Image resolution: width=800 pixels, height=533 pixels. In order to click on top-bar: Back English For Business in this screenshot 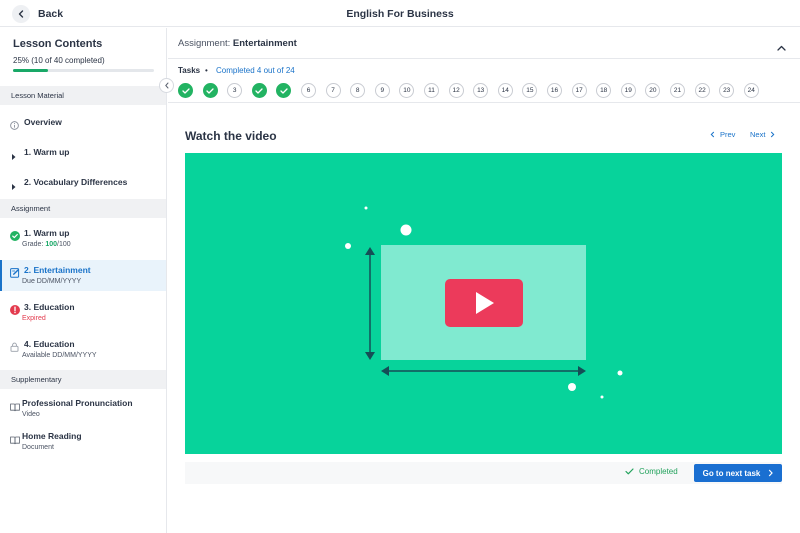, I will do `click(400, 13)`.